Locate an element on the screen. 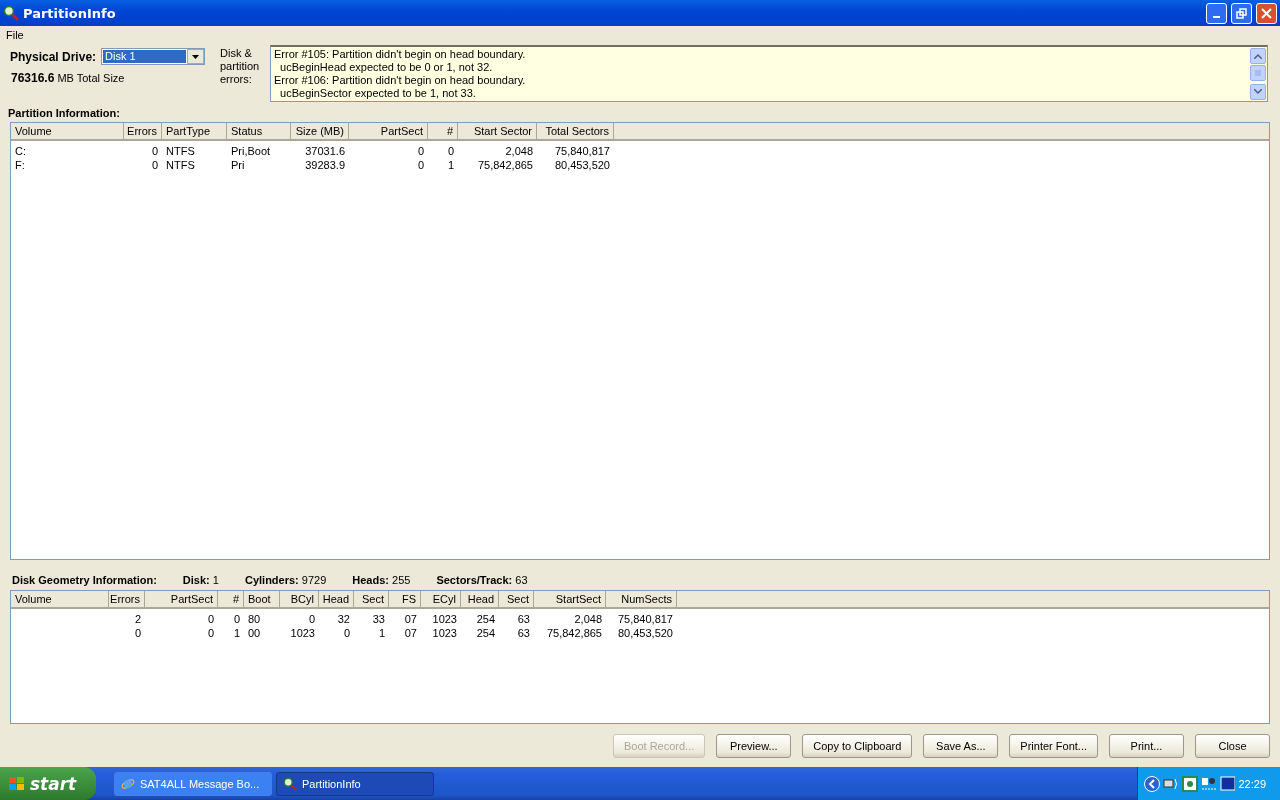 This screenshot has height=800, width=1280. table-cell-text: 75,842,865 is located at coordinates (574, 633).